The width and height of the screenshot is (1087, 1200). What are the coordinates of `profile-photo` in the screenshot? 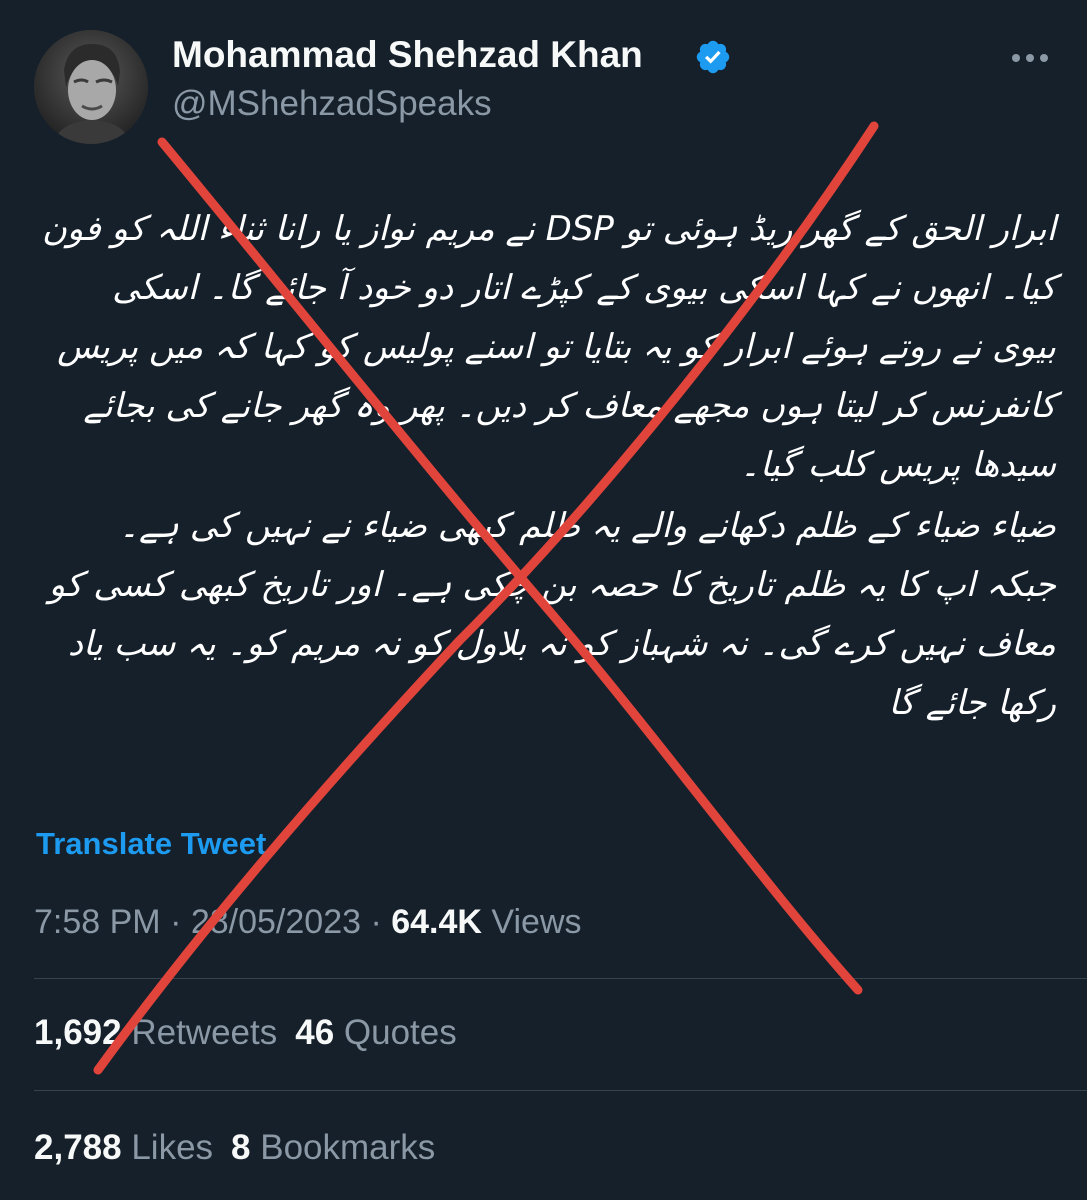 It's located at (91, 87).